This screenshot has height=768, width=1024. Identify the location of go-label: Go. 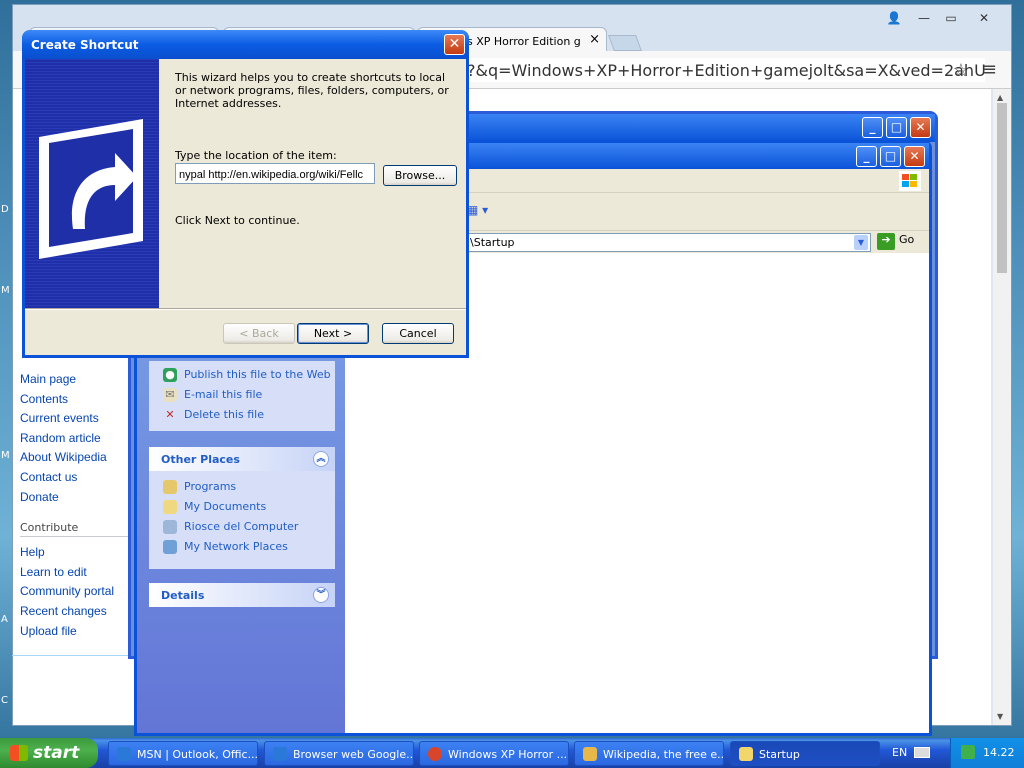
(907, 239).